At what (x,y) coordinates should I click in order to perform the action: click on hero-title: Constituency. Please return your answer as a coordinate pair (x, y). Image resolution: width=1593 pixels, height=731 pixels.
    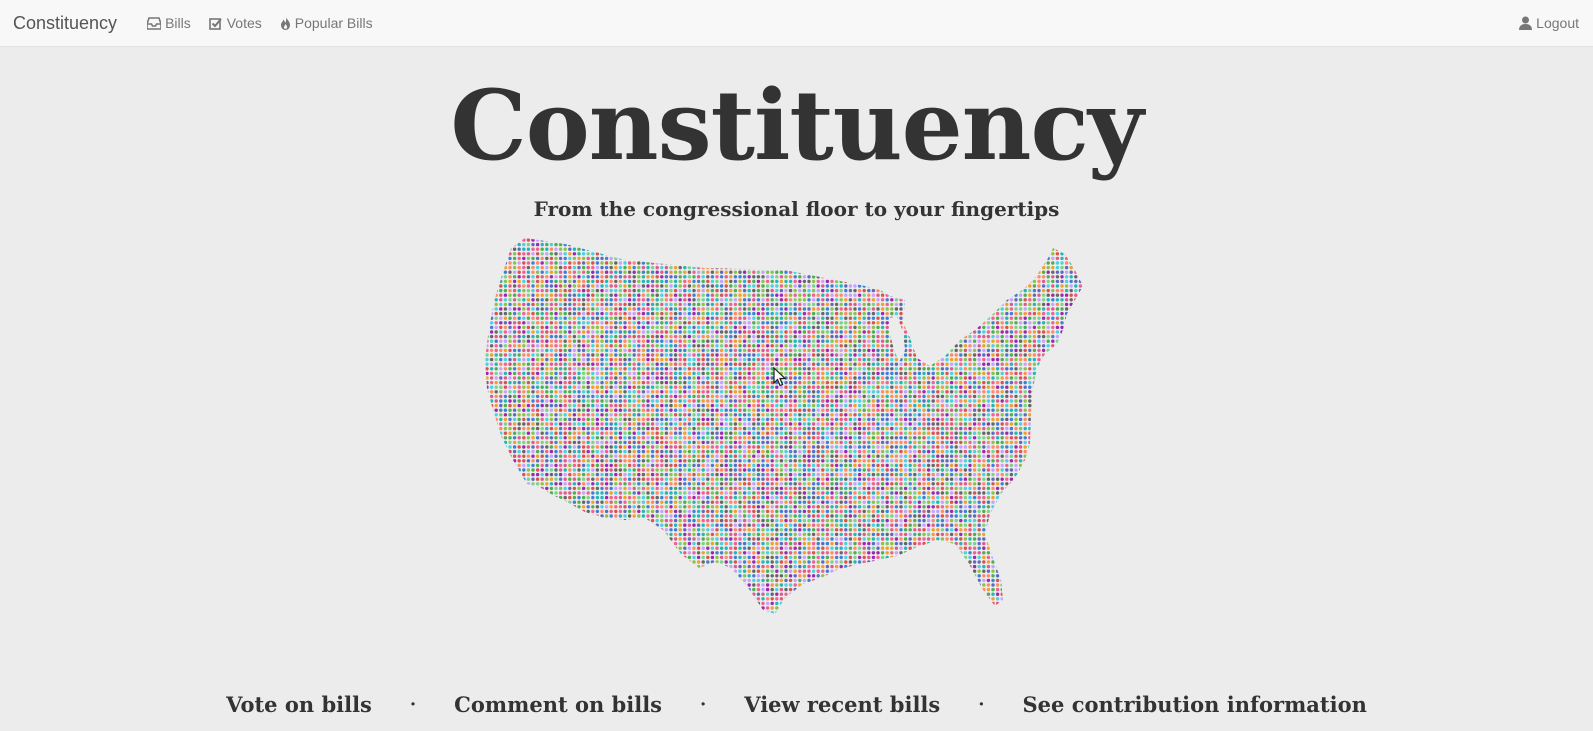
    Looking at the image, I should click on (796, 125).